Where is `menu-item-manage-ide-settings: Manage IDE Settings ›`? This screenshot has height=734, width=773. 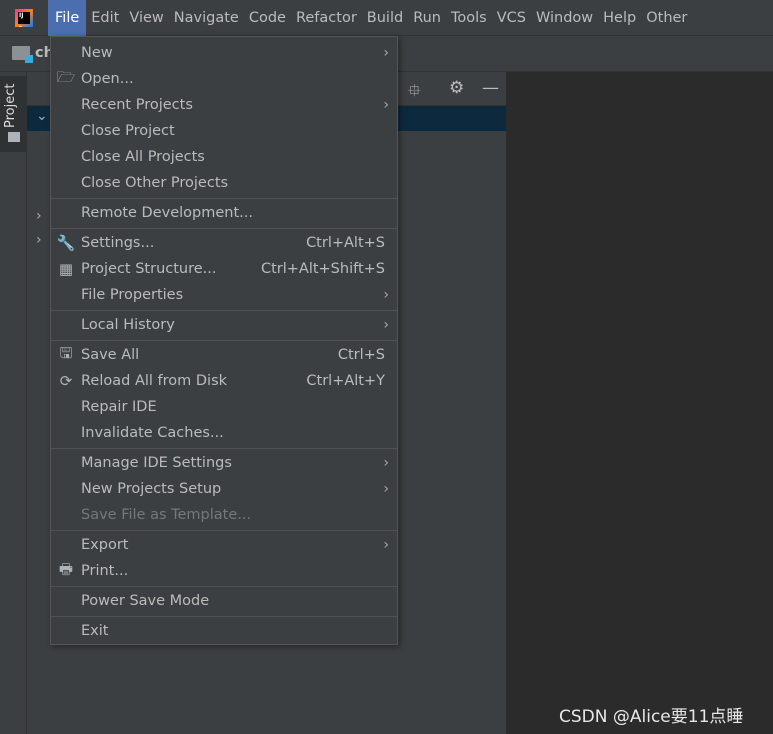
menu-item-manage-ide-settings: Manage IDE Settings › is located at coordinates (224, 463).